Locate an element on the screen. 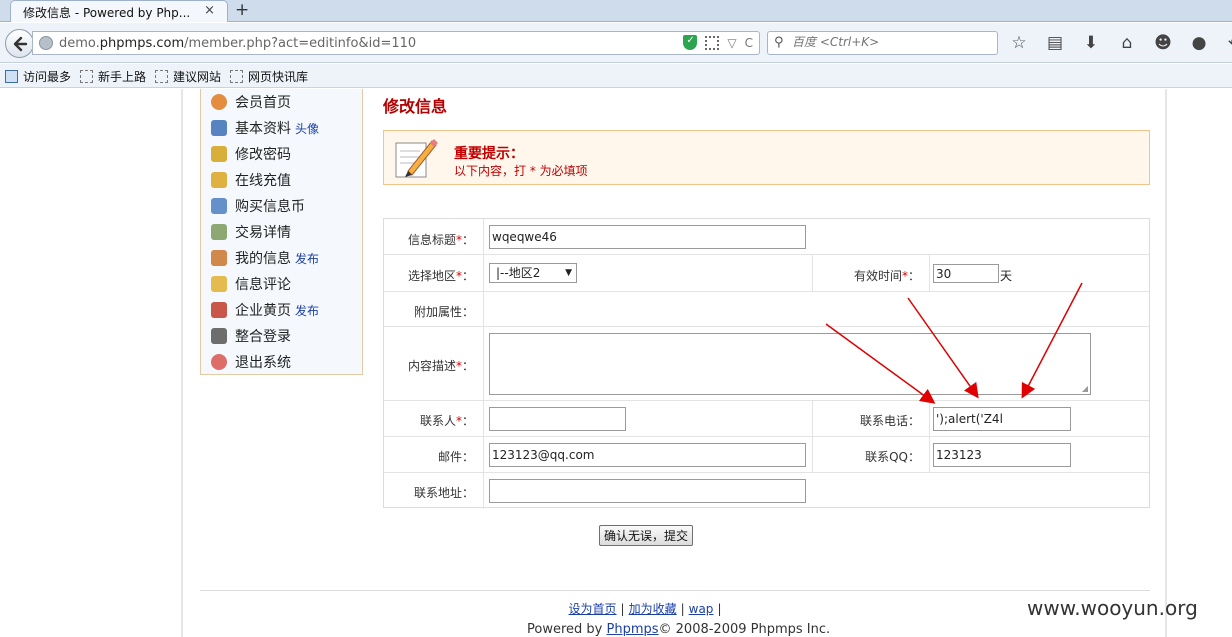  back-arrow-icon is located at coordinates (20, 44).